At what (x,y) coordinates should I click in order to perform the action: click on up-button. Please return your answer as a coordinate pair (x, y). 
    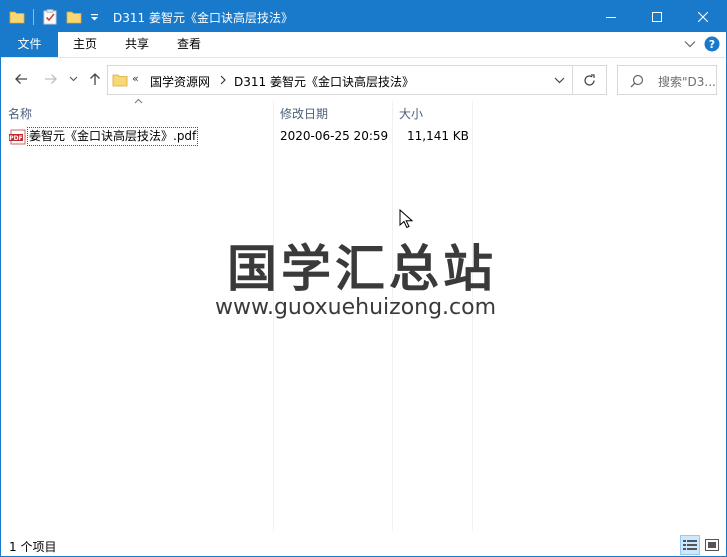
    Looking at the image, I should click on (95, 79).